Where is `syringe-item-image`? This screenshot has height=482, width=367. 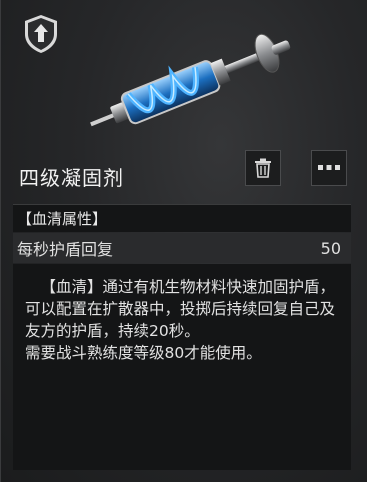 syringe-item-image is located at coordinates (196, 83).